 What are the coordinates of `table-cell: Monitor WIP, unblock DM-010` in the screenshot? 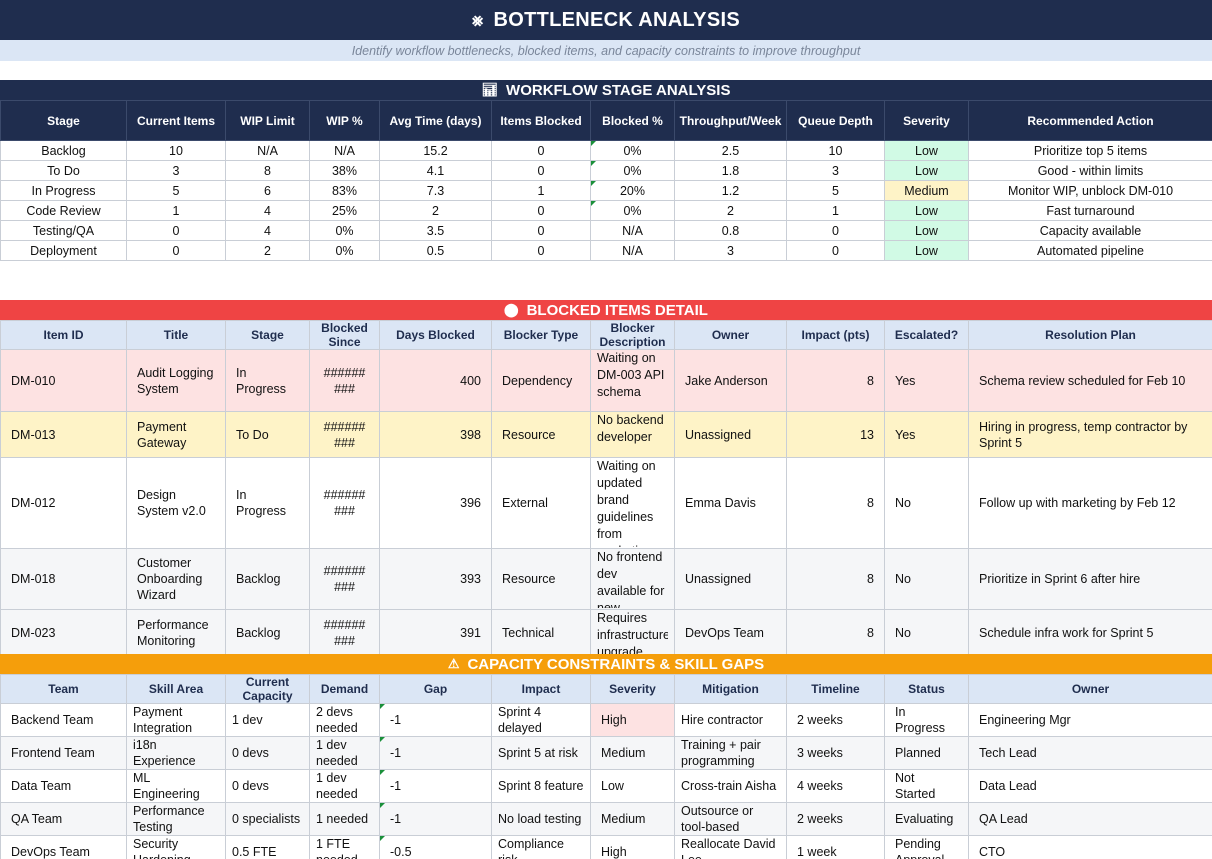 It's located at (1090, 190).